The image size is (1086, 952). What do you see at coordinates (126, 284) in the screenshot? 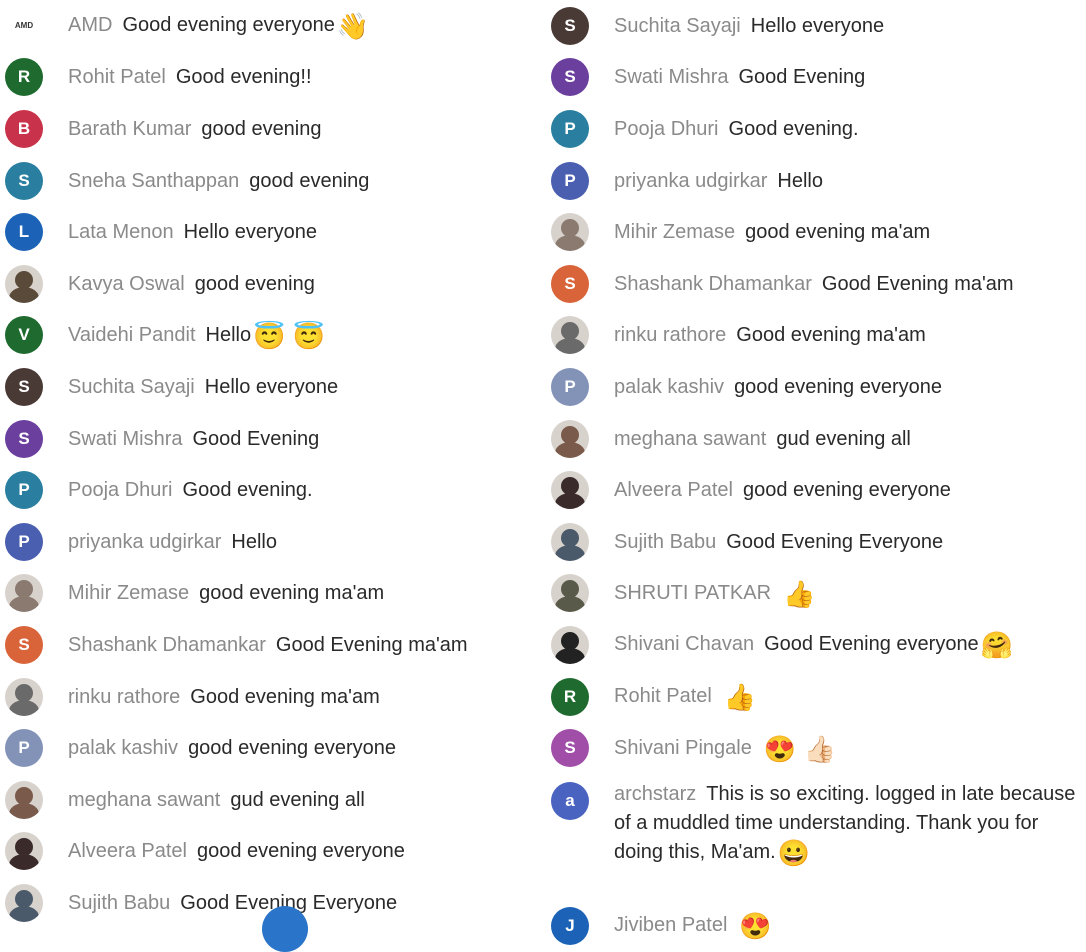
I see `author-name: Kavya Oswal` at bounding box center [126, 284].